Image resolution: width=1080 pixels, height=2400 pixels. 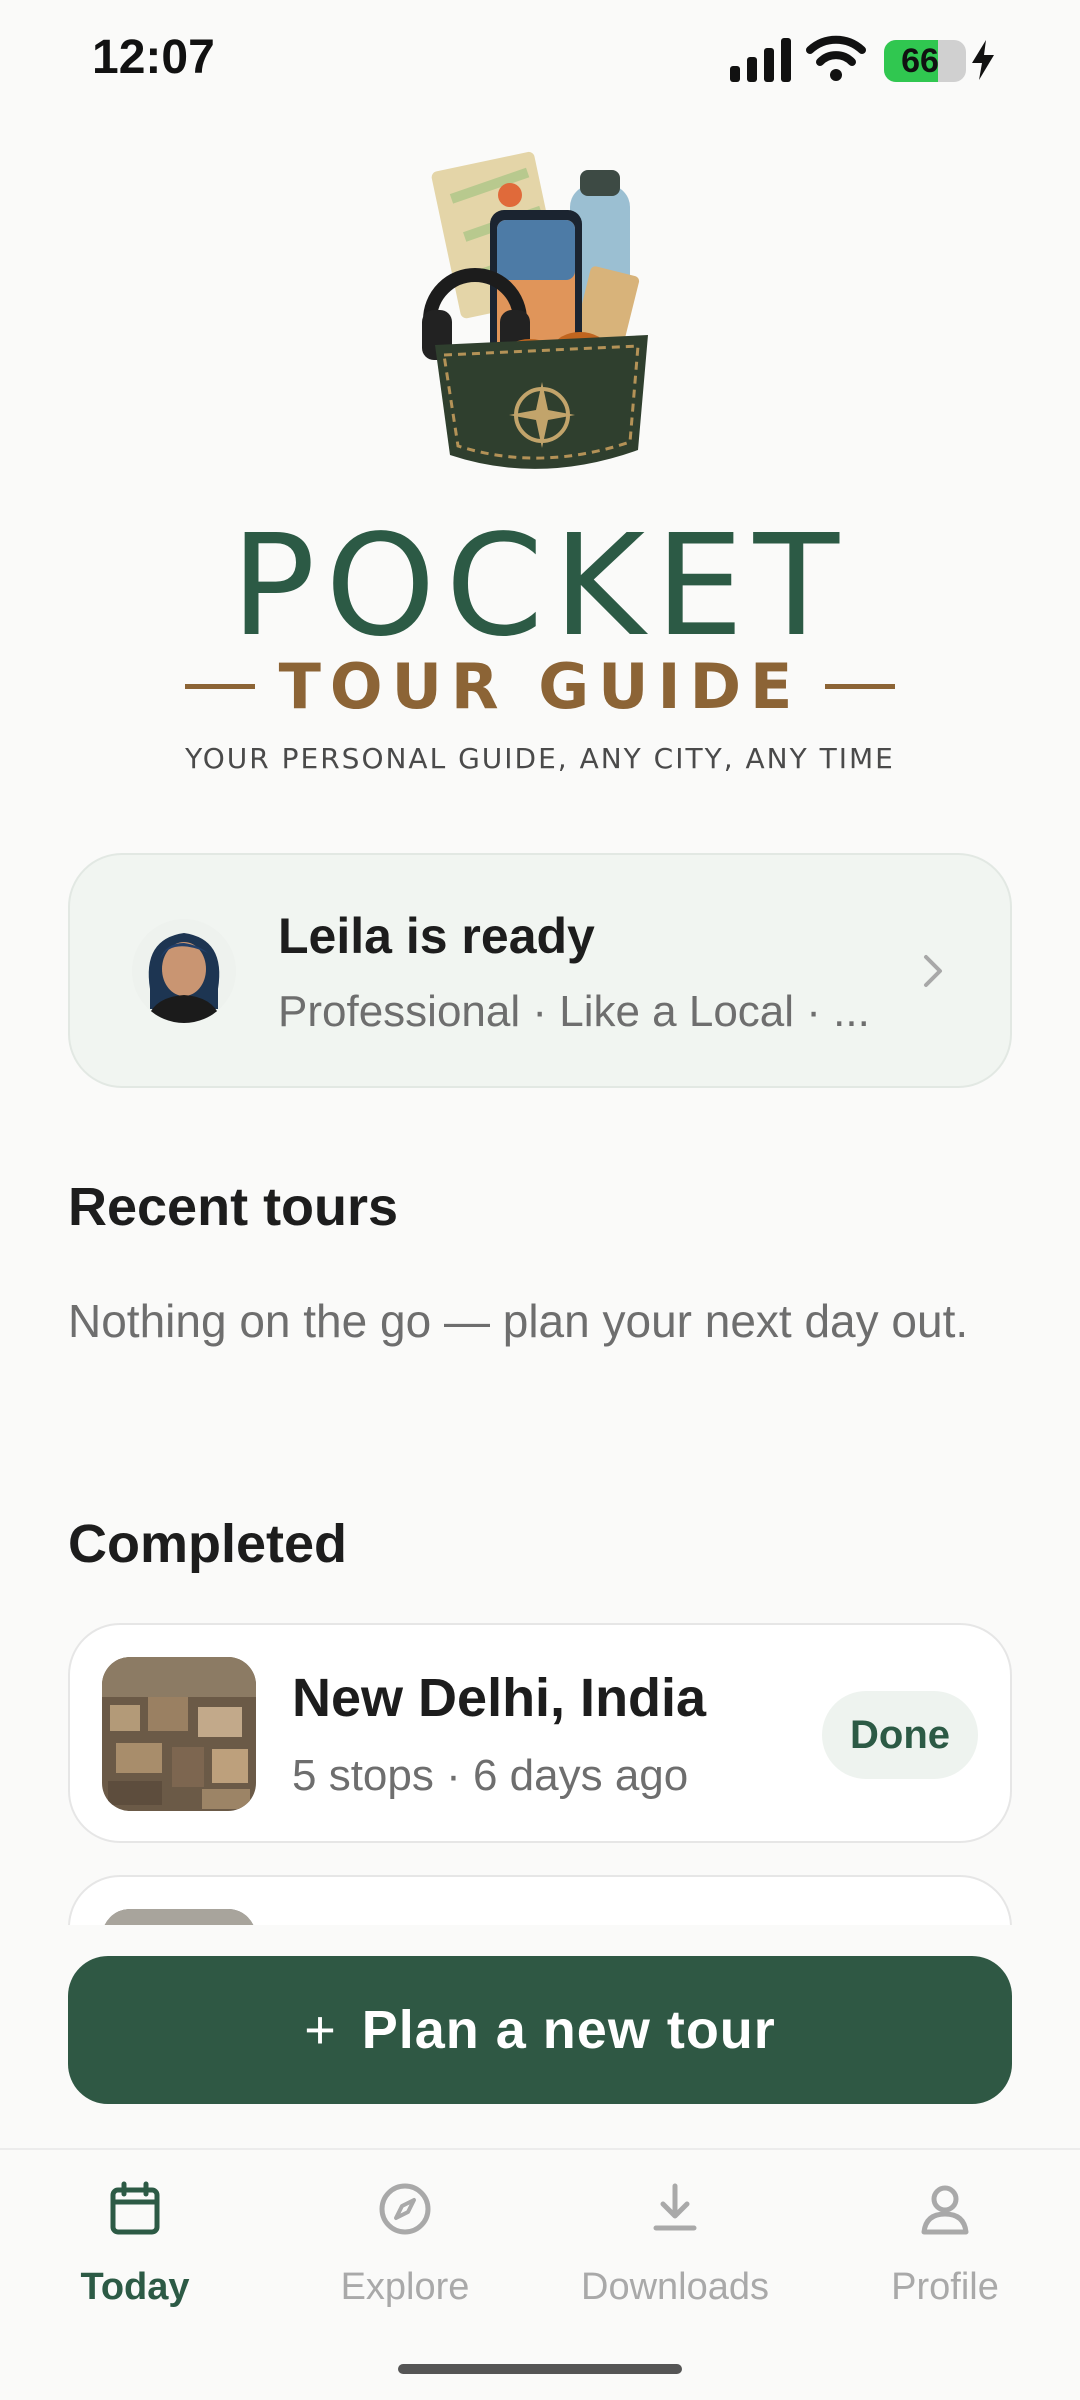 I want to click on tab-today-label: Today, so click(x=135, y=2287).